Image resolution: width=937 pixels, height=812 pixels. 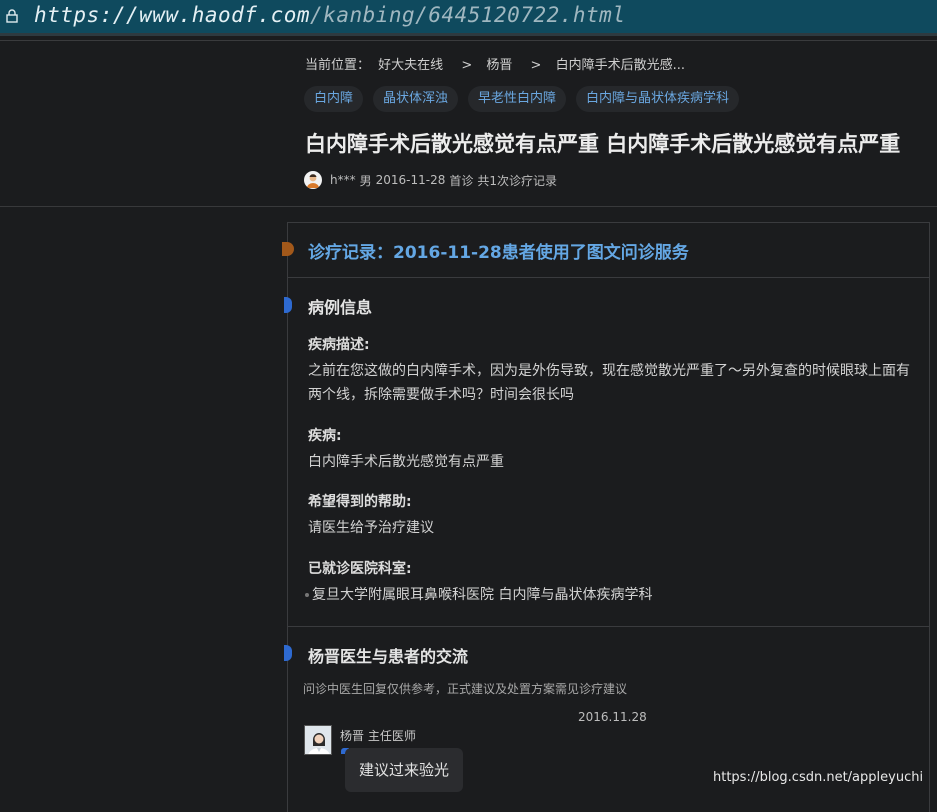 What do you see at coordinates (468, 15) in the screenshot?
I see `url-path: /kanbing/6445120722.html` at bounding box center [468, 15].